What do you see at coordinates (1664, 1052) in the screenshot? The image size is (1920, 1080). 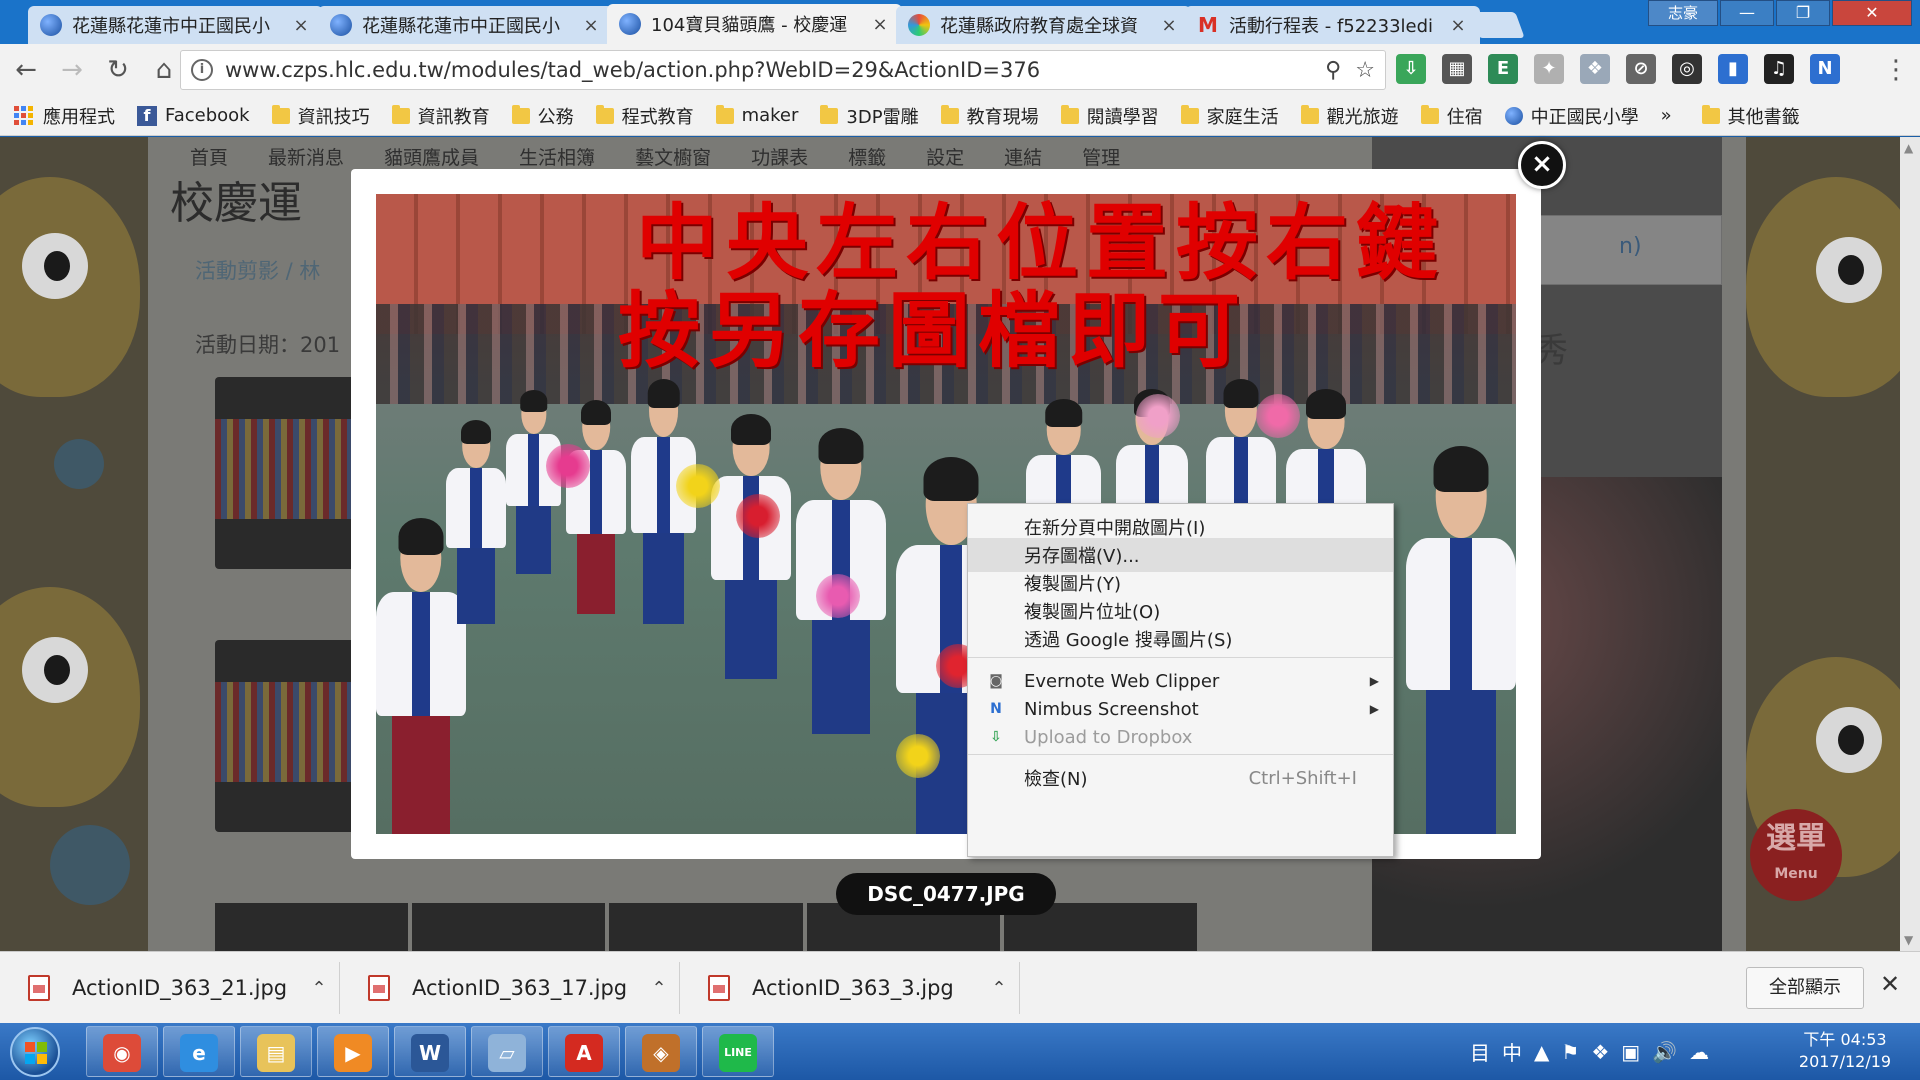 I see `tray-icon: 🔊` at bounding box center [1664, 1052].